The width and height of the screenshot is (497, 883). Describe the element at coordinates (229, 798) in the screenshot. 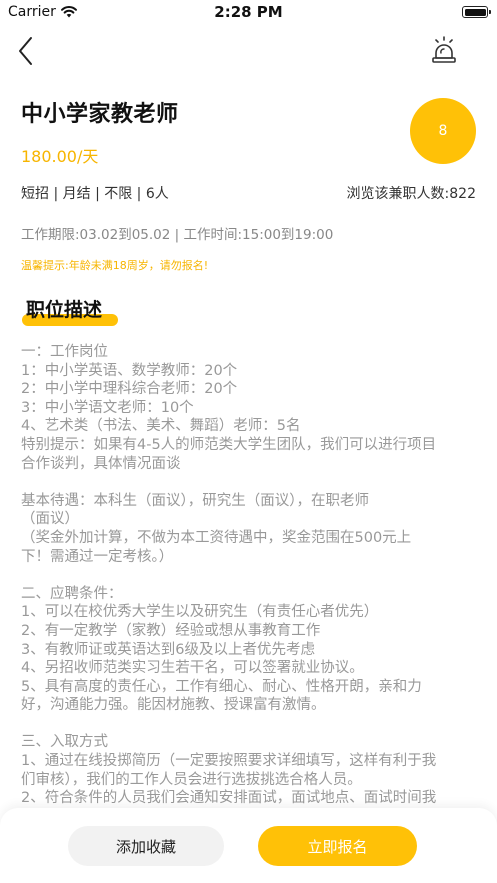

I see `description-line: 2、符合条件的人员我们会通知安排面试，面试地点、面试时间我` at that location.